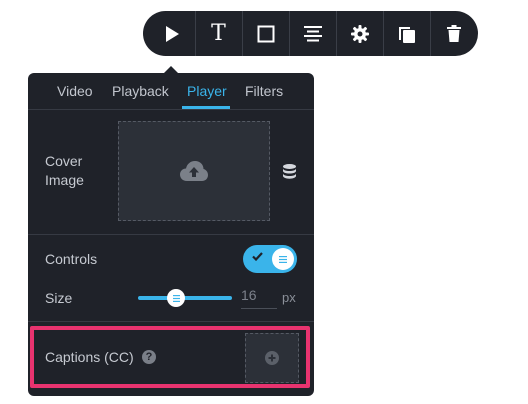 Image resolution: width=528 pixels, height=404 pixels. What do you see at coordinates (149, 357) in the screenshot?
I see `help-icon: ?` at bounding box center [149, 357].